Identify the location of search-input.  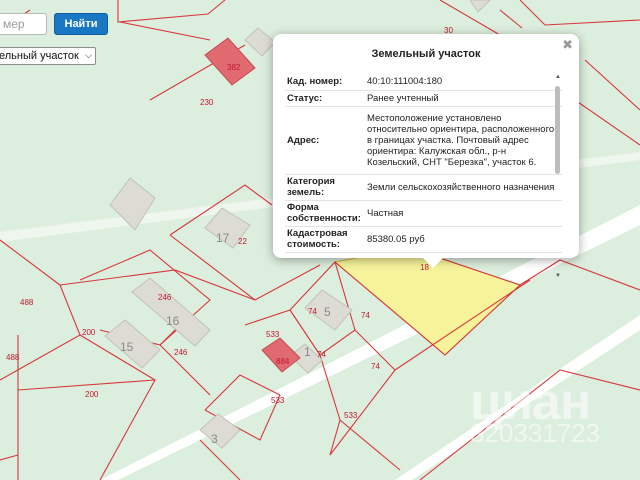
(23, 24).